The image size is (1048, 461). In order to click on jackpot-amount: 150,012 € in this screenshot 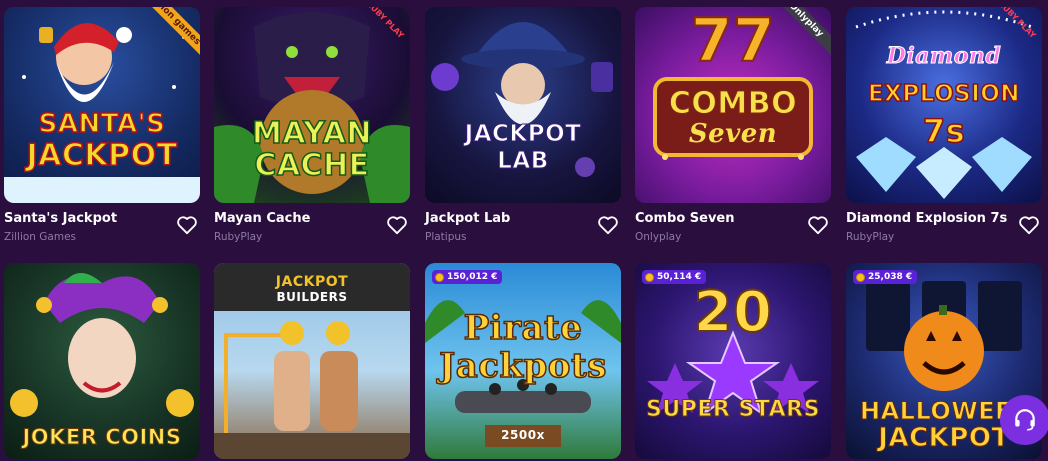, I will do `click(472, 277)`.